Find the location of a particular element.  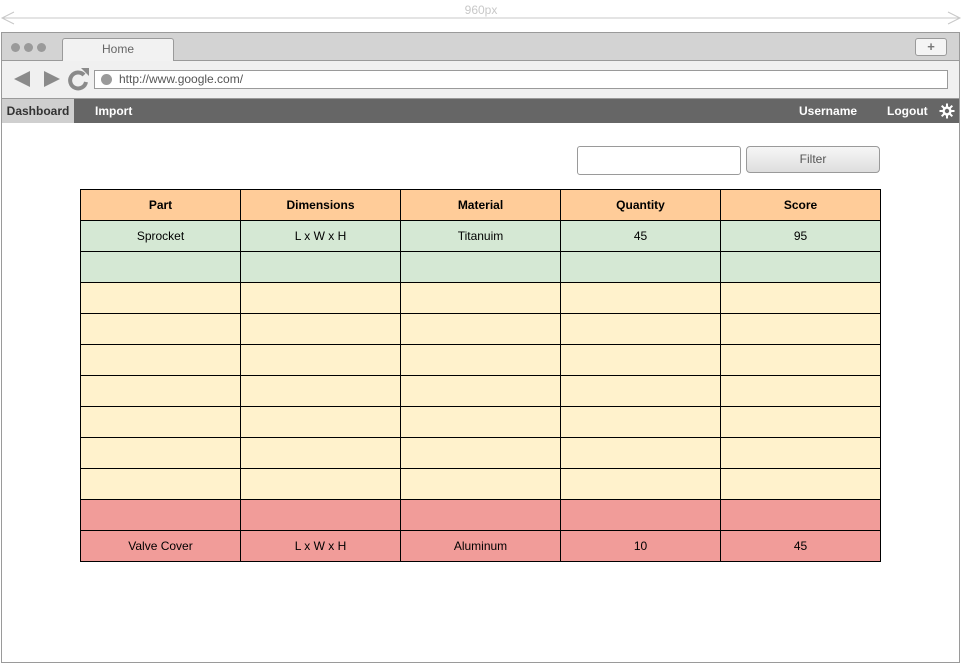

column-header-score: Score is located at coordinates (800, 205).